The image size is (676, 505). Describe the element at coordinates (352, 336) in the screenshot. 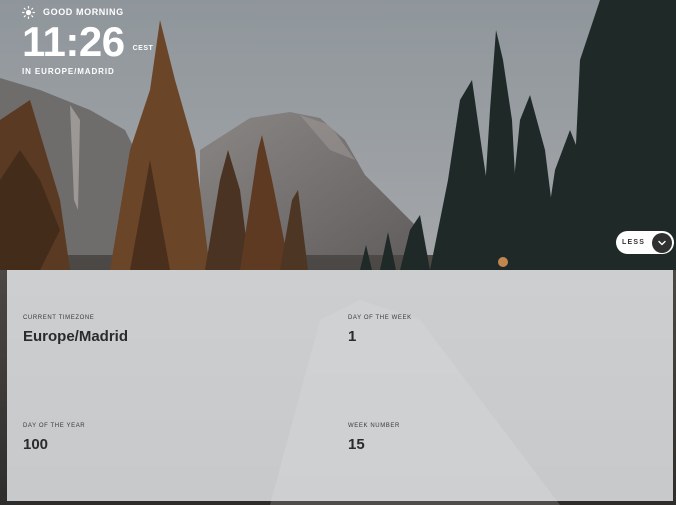

I see `day-of-week-value: 1` at that location.